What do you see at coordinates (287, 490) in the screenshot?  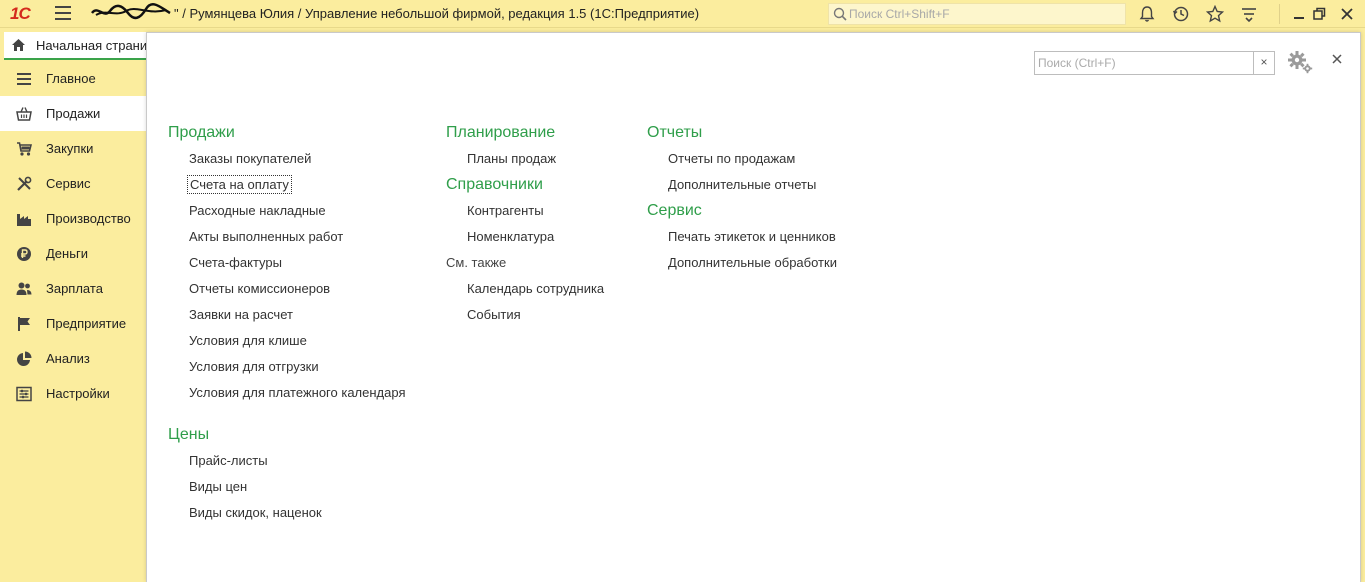 I see `link-price-types: Виды цен` at bounding box center [287, 490].